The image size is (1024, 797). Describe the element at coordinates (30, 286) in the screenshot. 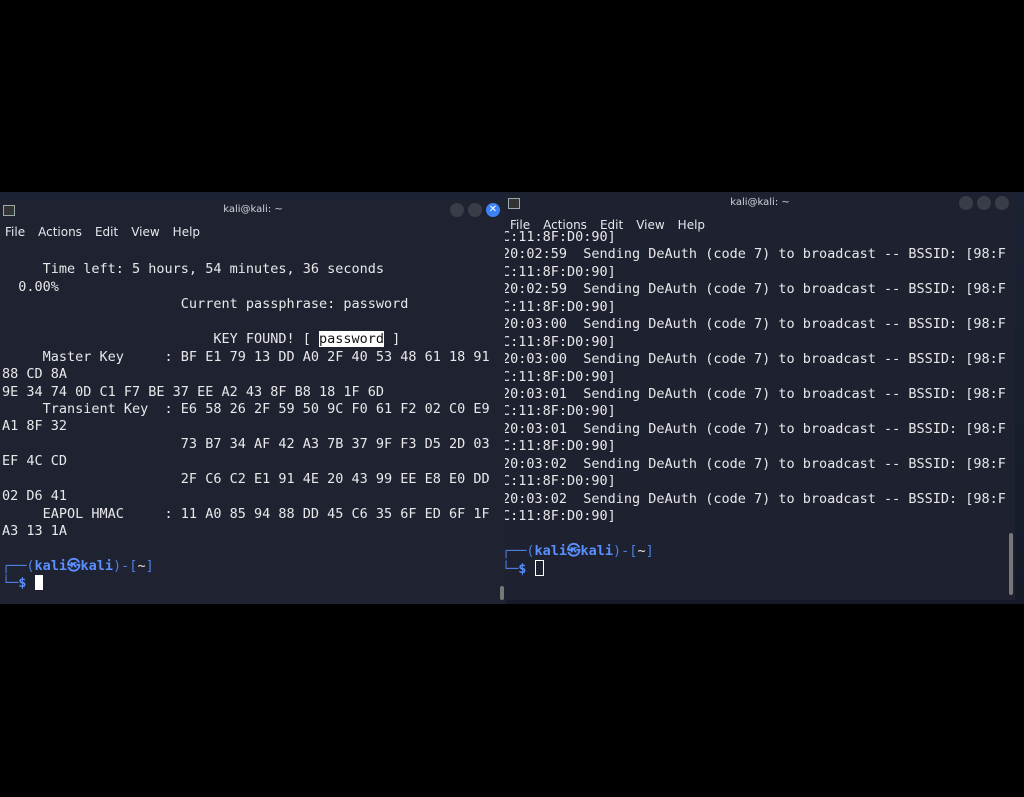

I see `output-line: 0.00%` at that location.